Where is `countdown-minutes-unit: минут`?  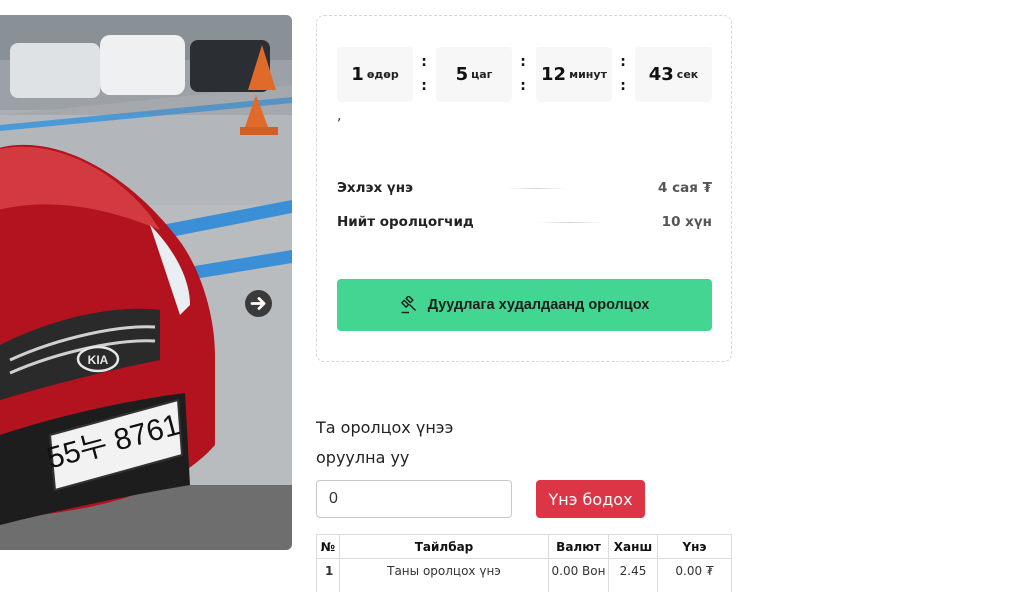
countdown-minutes-unit: минут is located at coordinates (588, 74).